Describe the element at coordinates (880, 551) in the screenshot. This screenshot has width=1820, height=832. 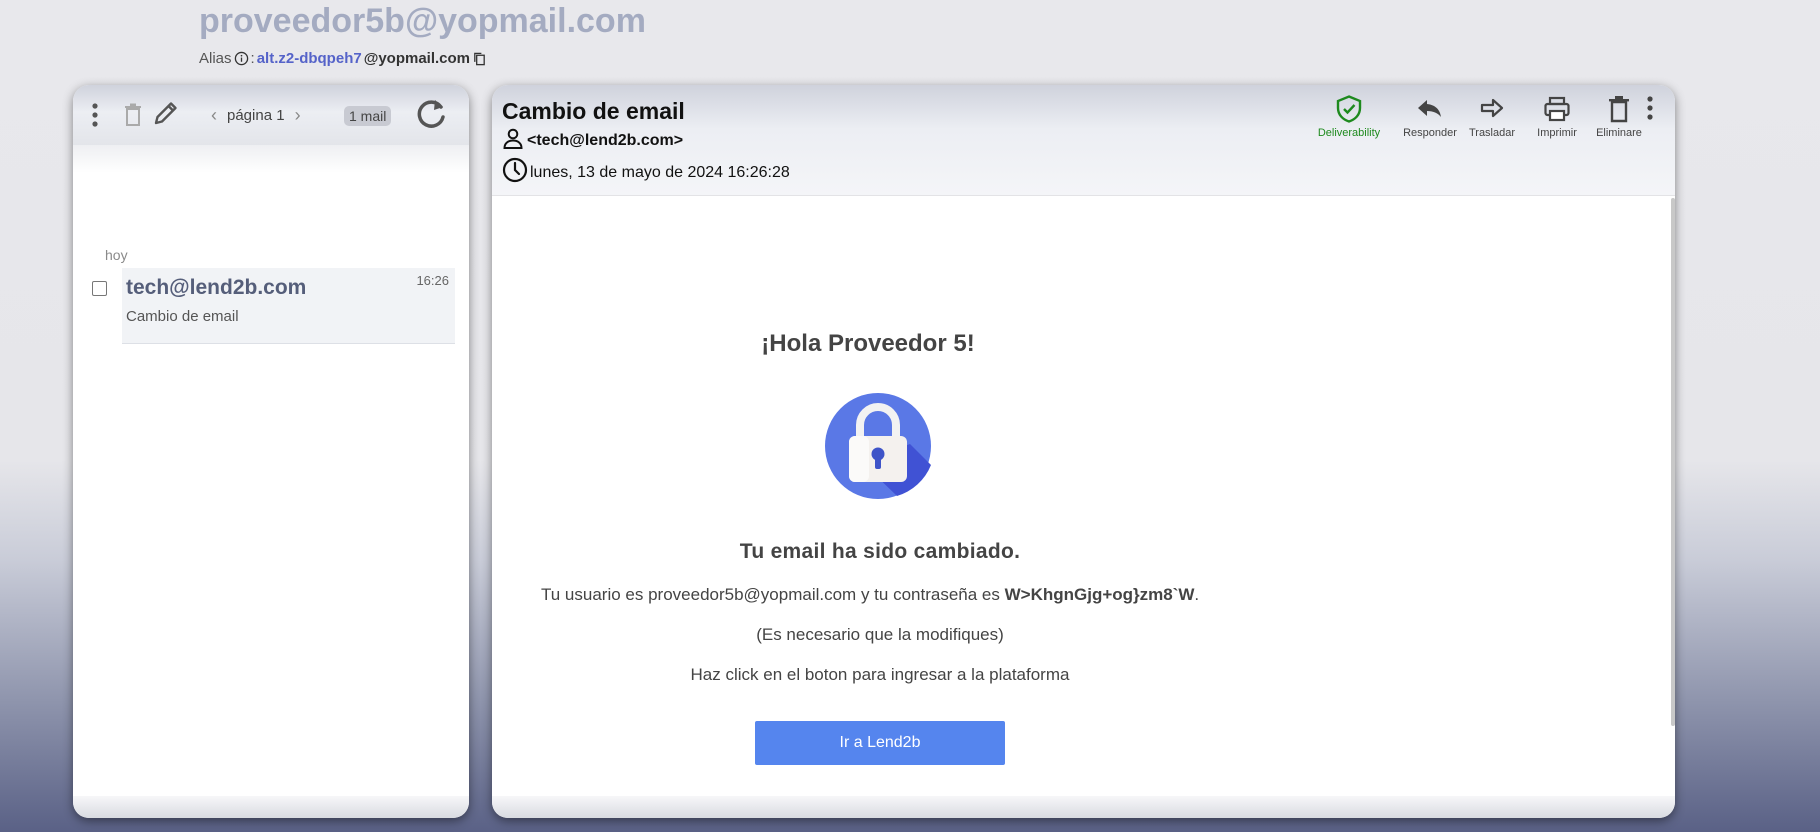
I see `email-title: Tu email ha sido cambiado.` at that location.